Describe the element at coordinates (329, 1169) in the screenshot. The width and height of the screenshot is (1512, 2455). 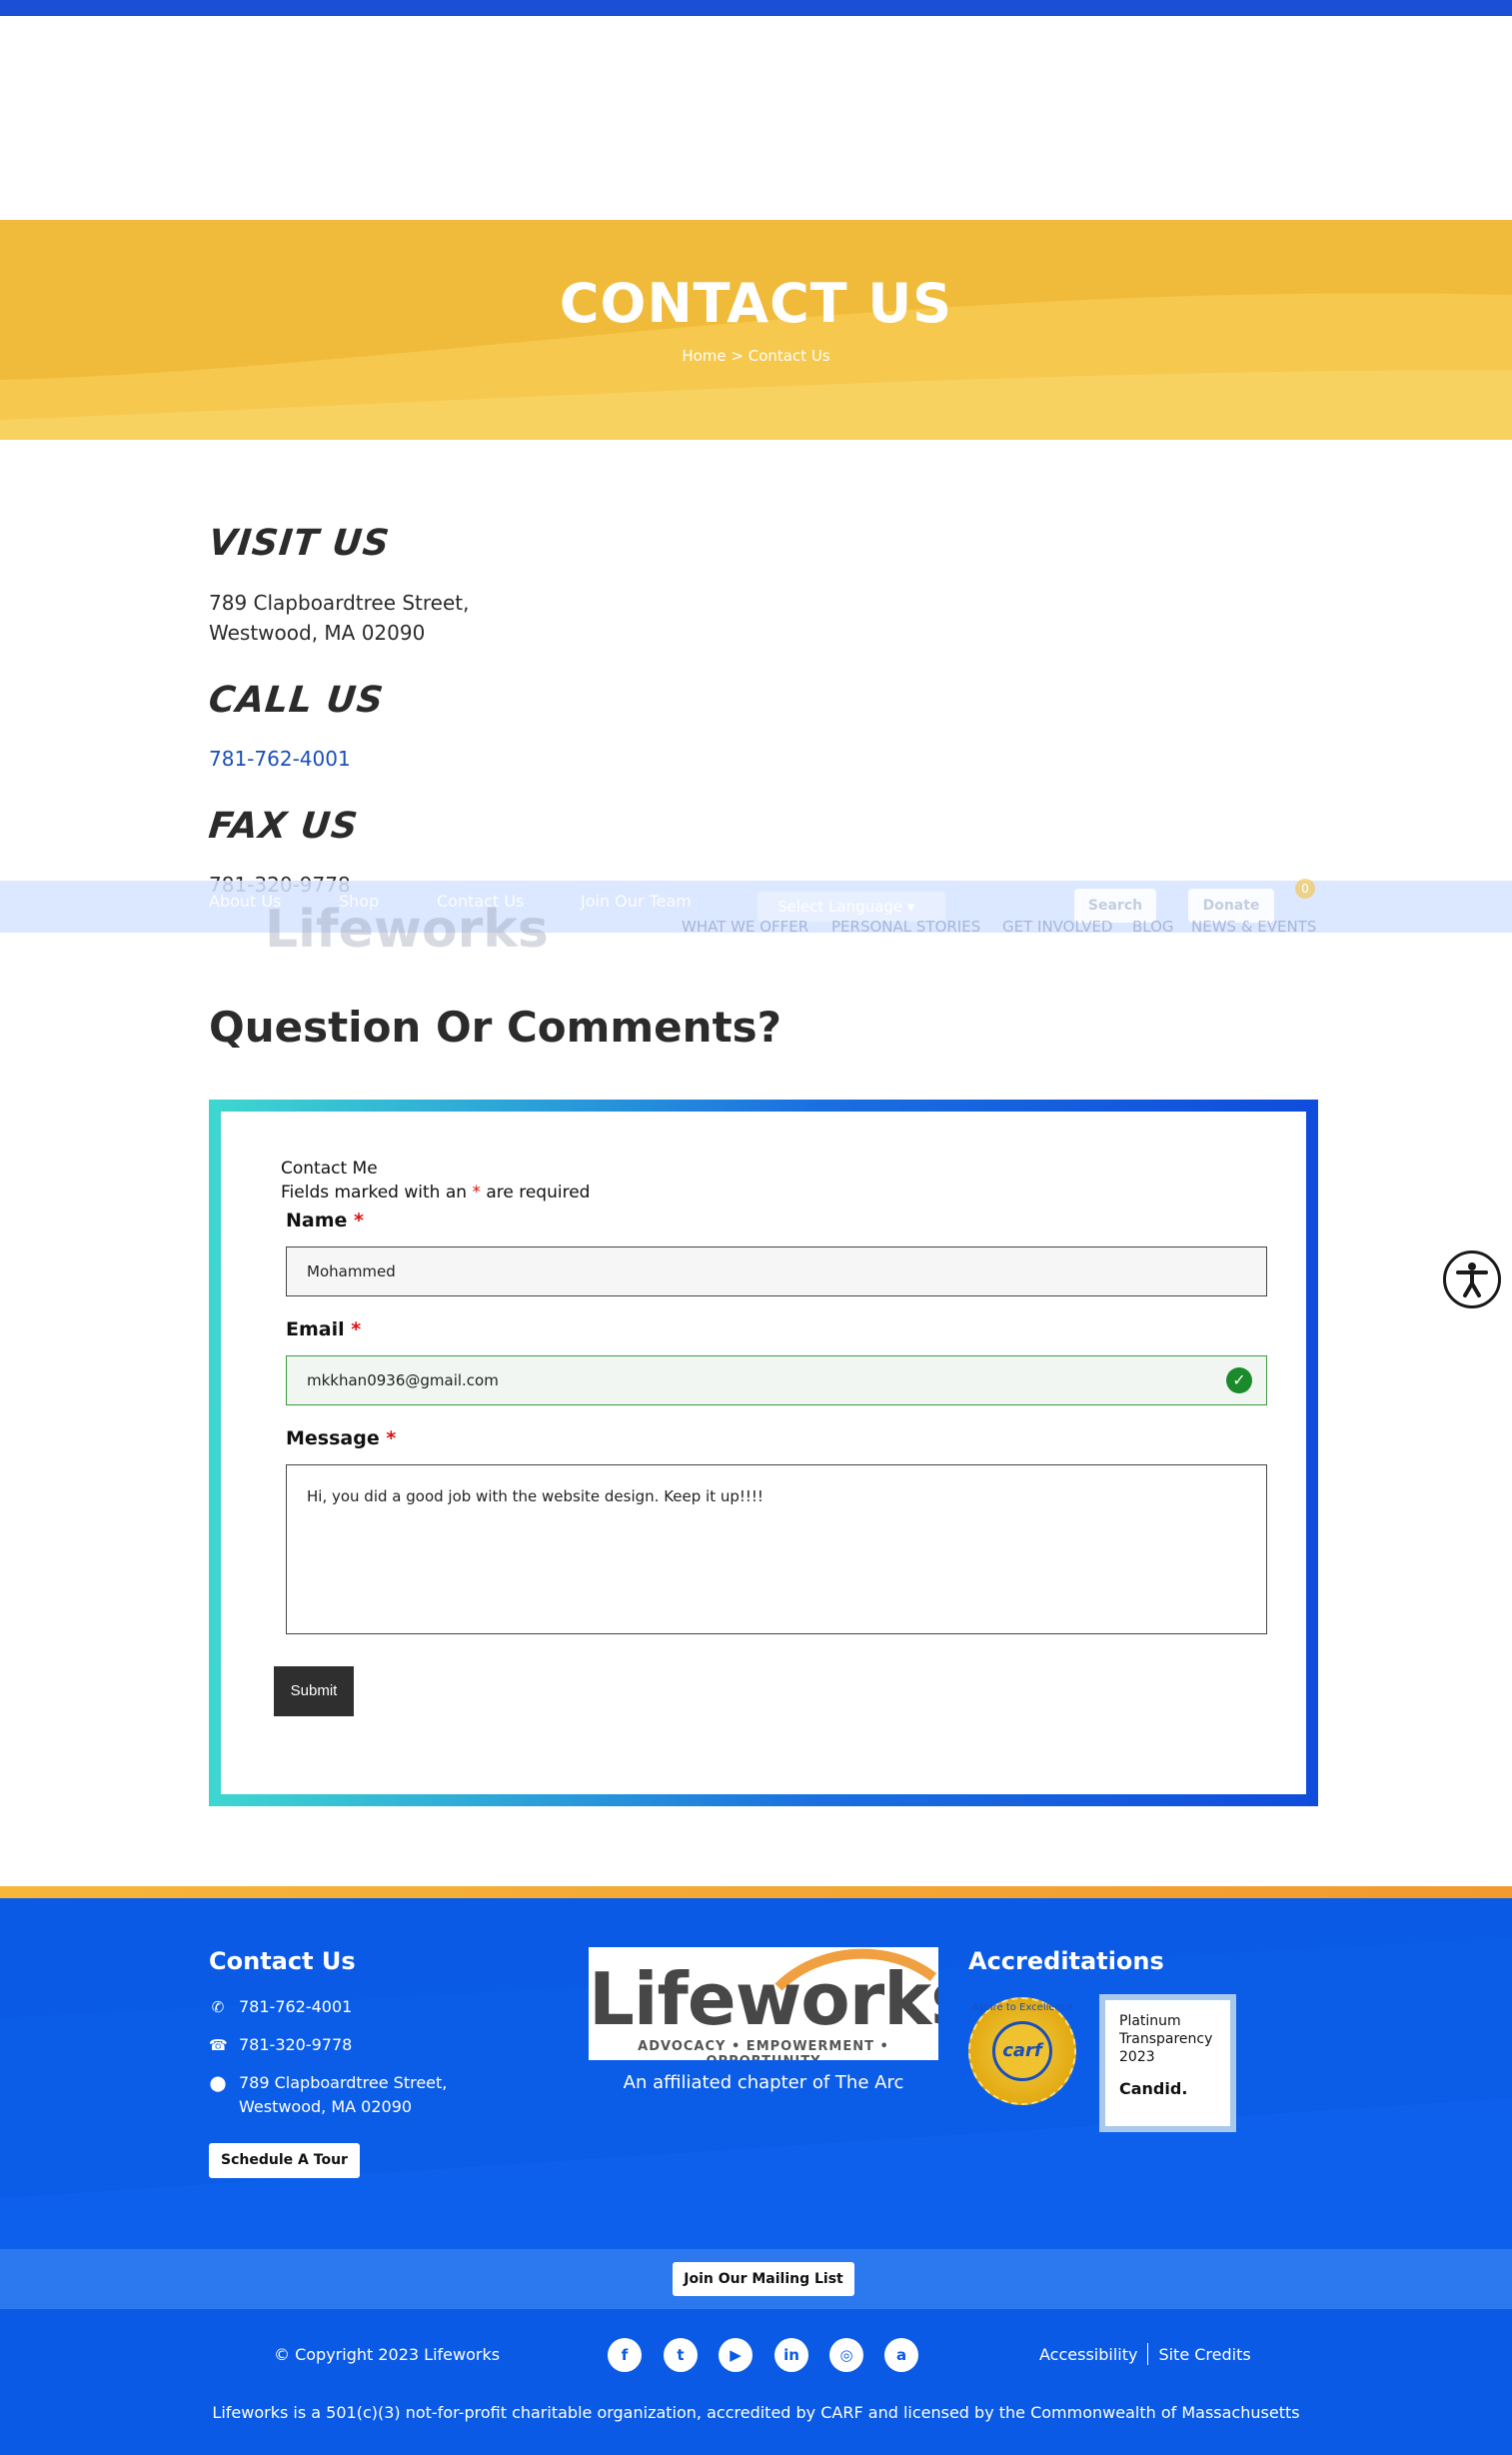
I see `form-caption: Contact Me` at that location.